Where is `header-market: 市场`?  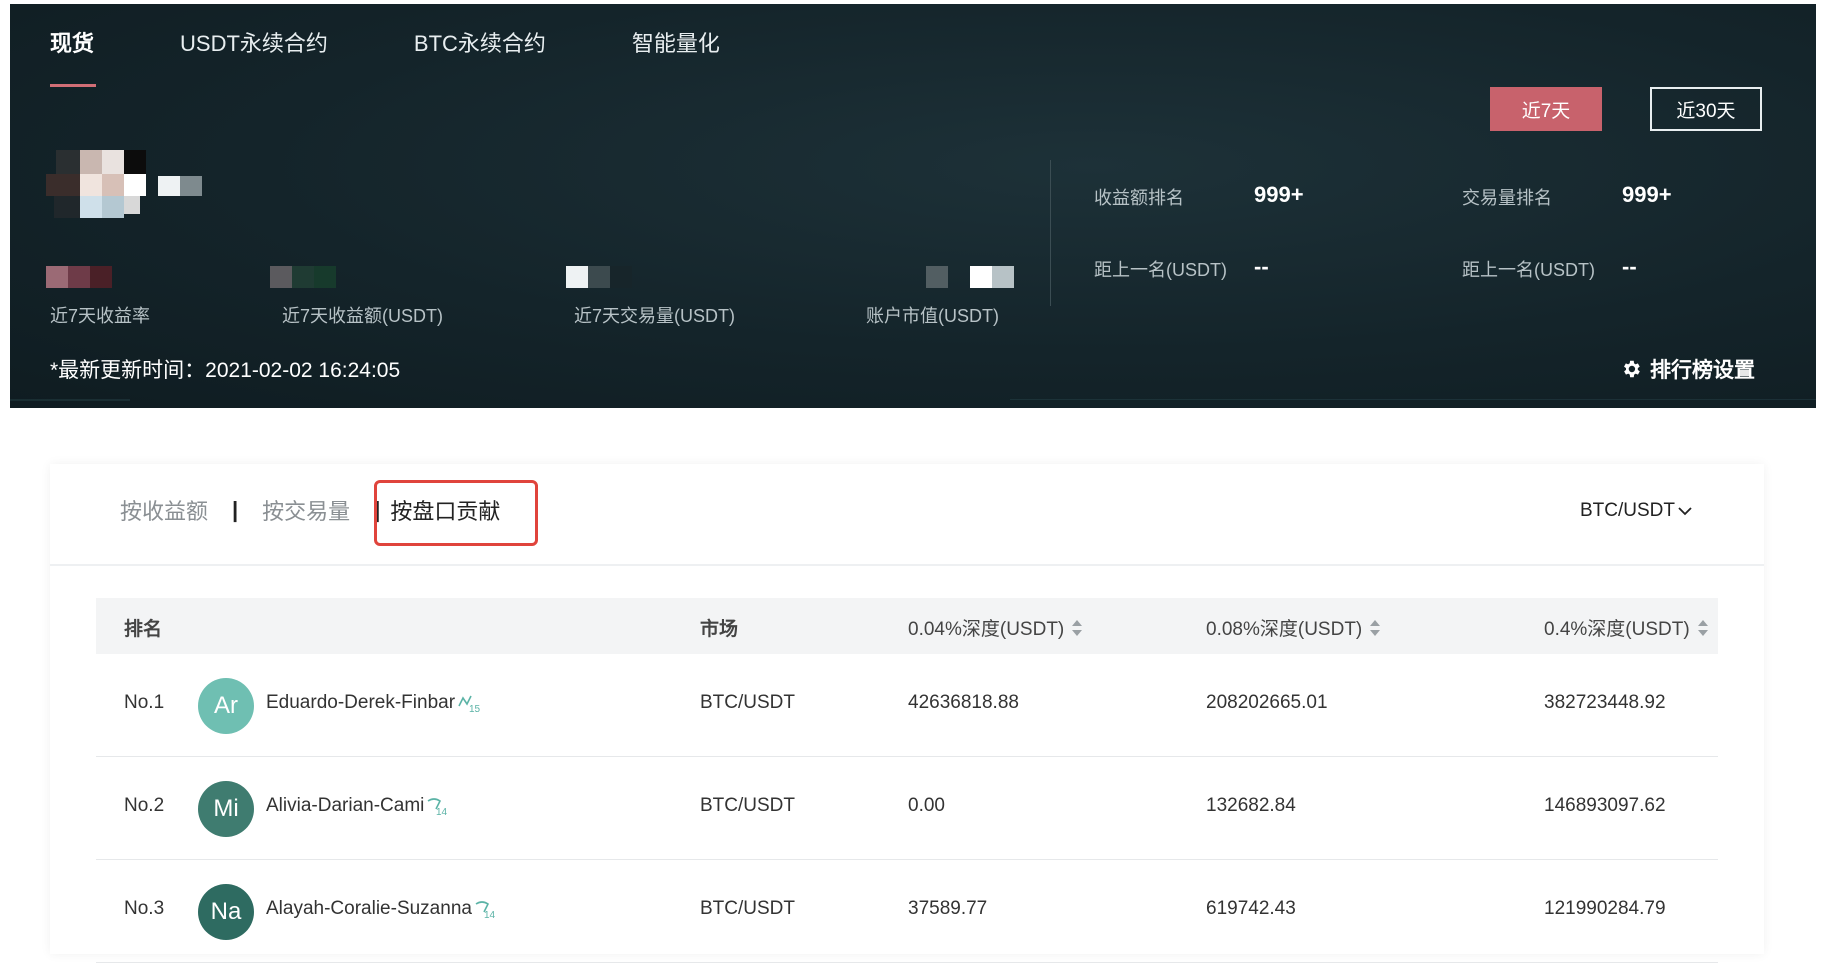 header-market: 市场 is located at coordinates (719, 629).